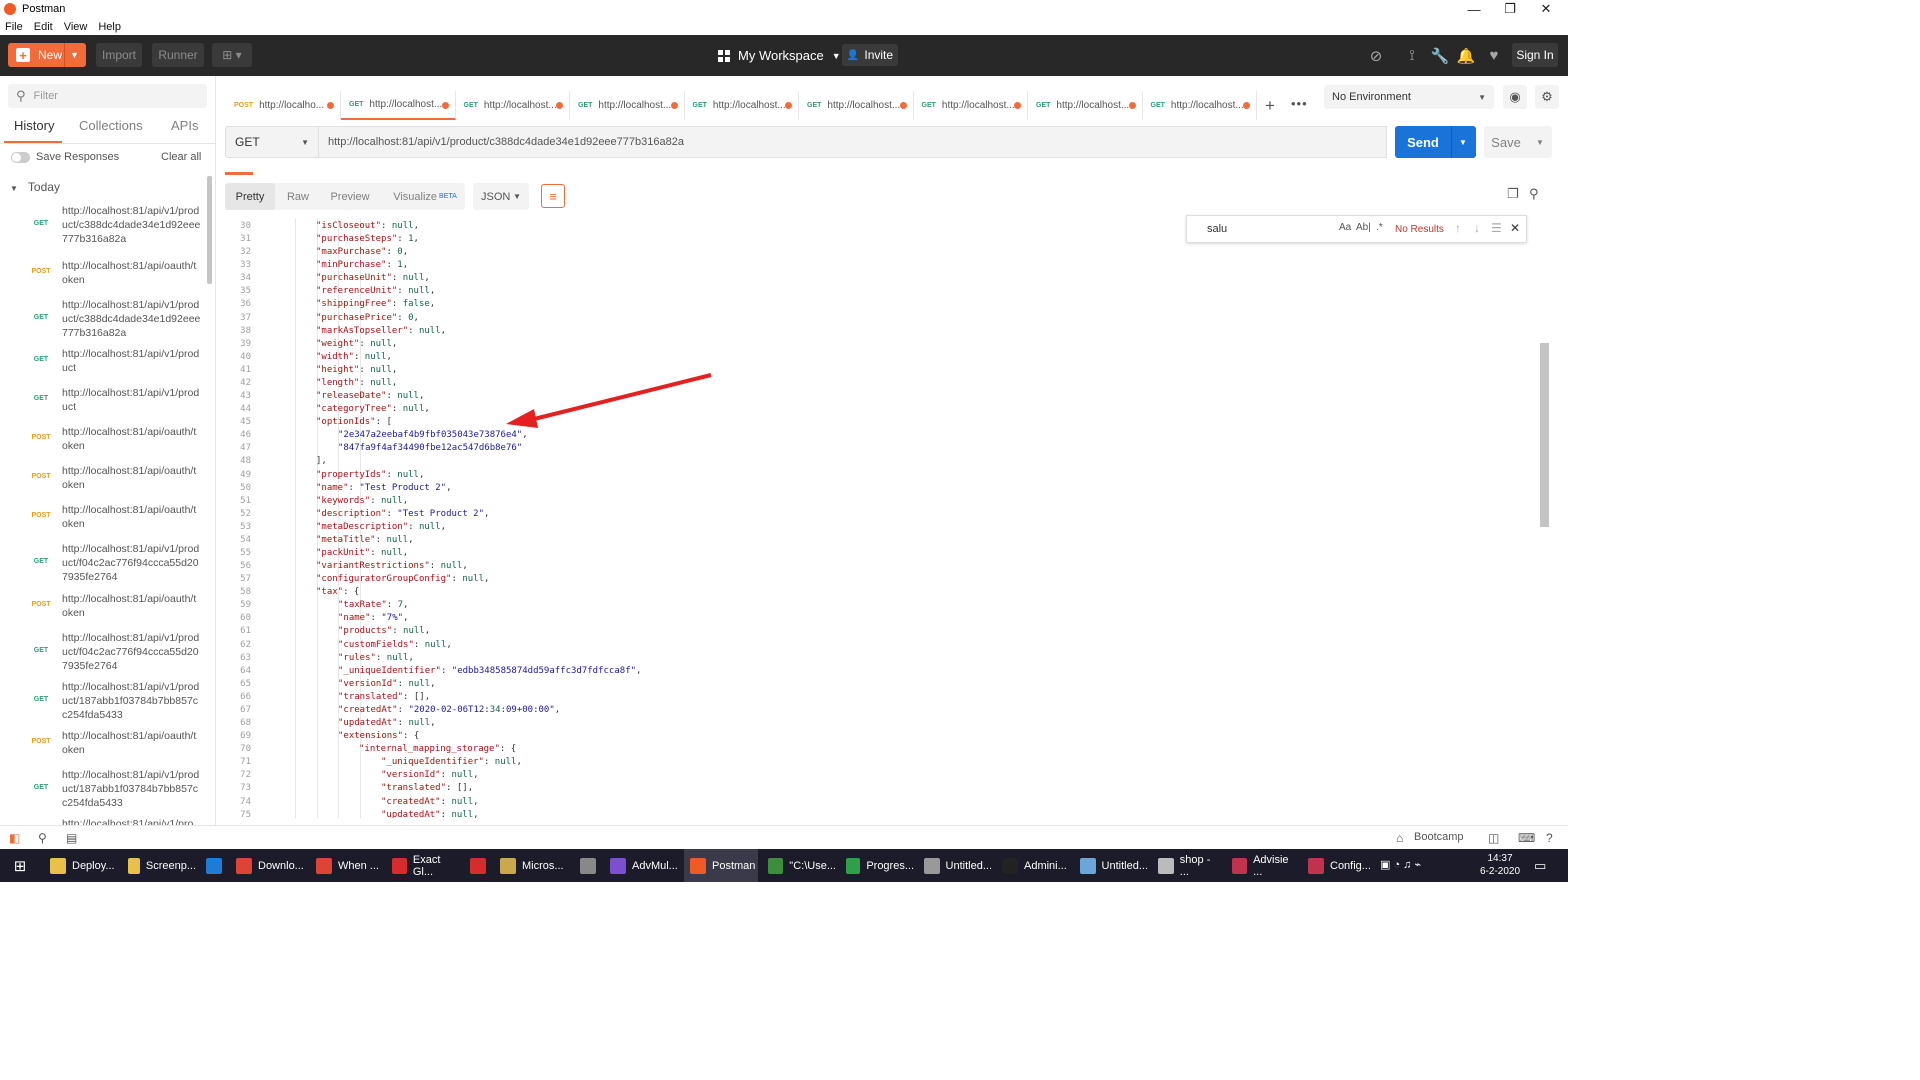 This screenshot has width=1920, height=1080. Describe the element at coordinates (779, 55) in the screenshot. I see `workspace-selector: My Workspace ▼` at that location.